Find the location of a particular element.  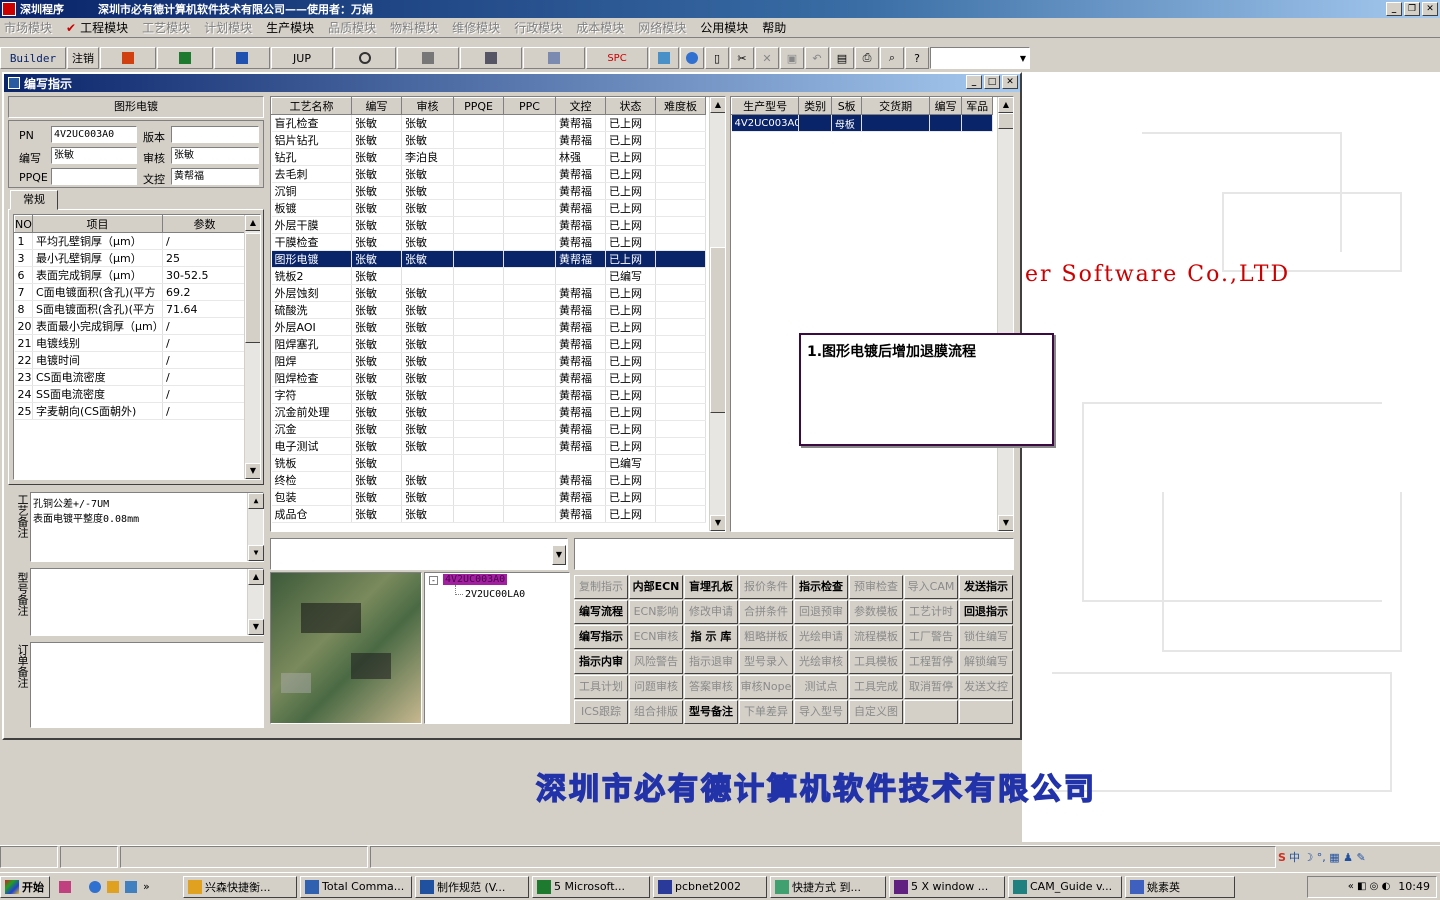

action-button: 导入CAM is located at coordinates (931, 587).